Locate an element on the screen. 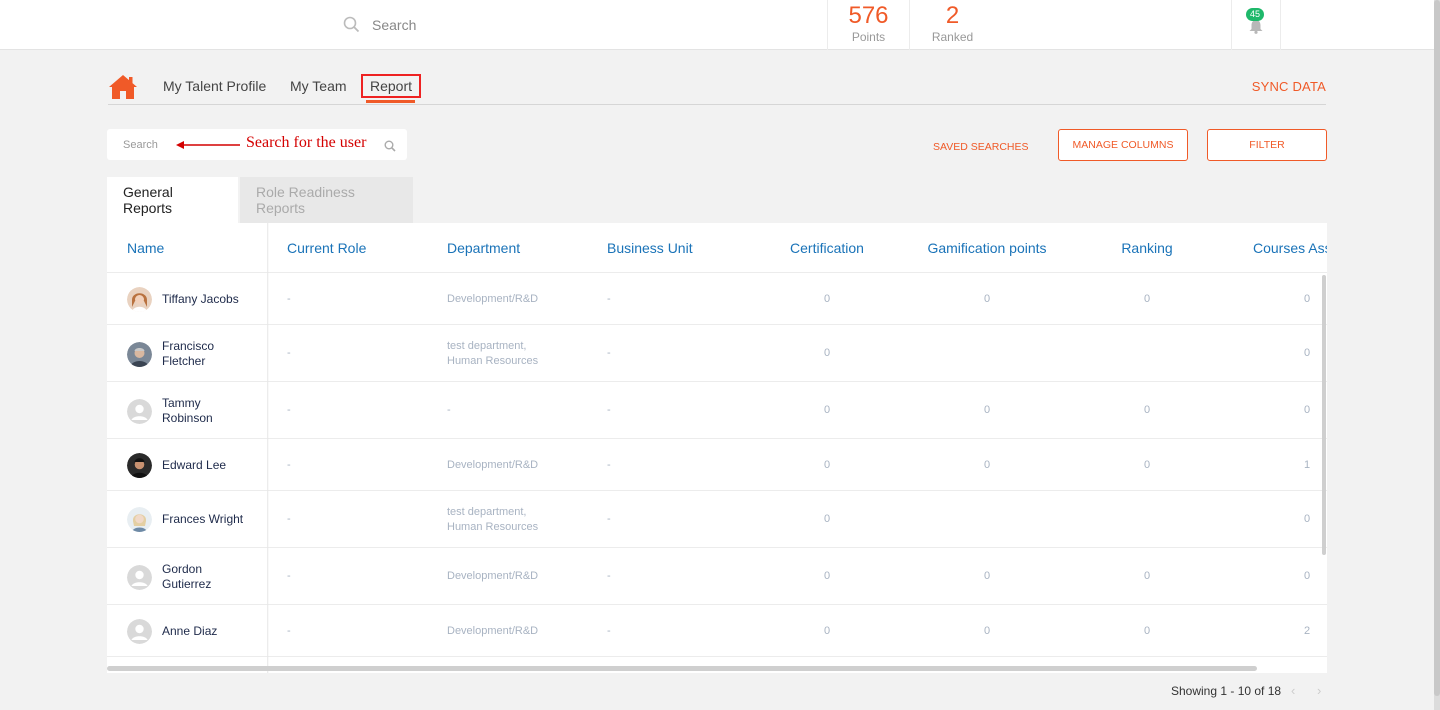 This screenshot has width=1440, height=710. manage-columns-button: MANAGE COLUMNS is located at coordinates (1123, 145).